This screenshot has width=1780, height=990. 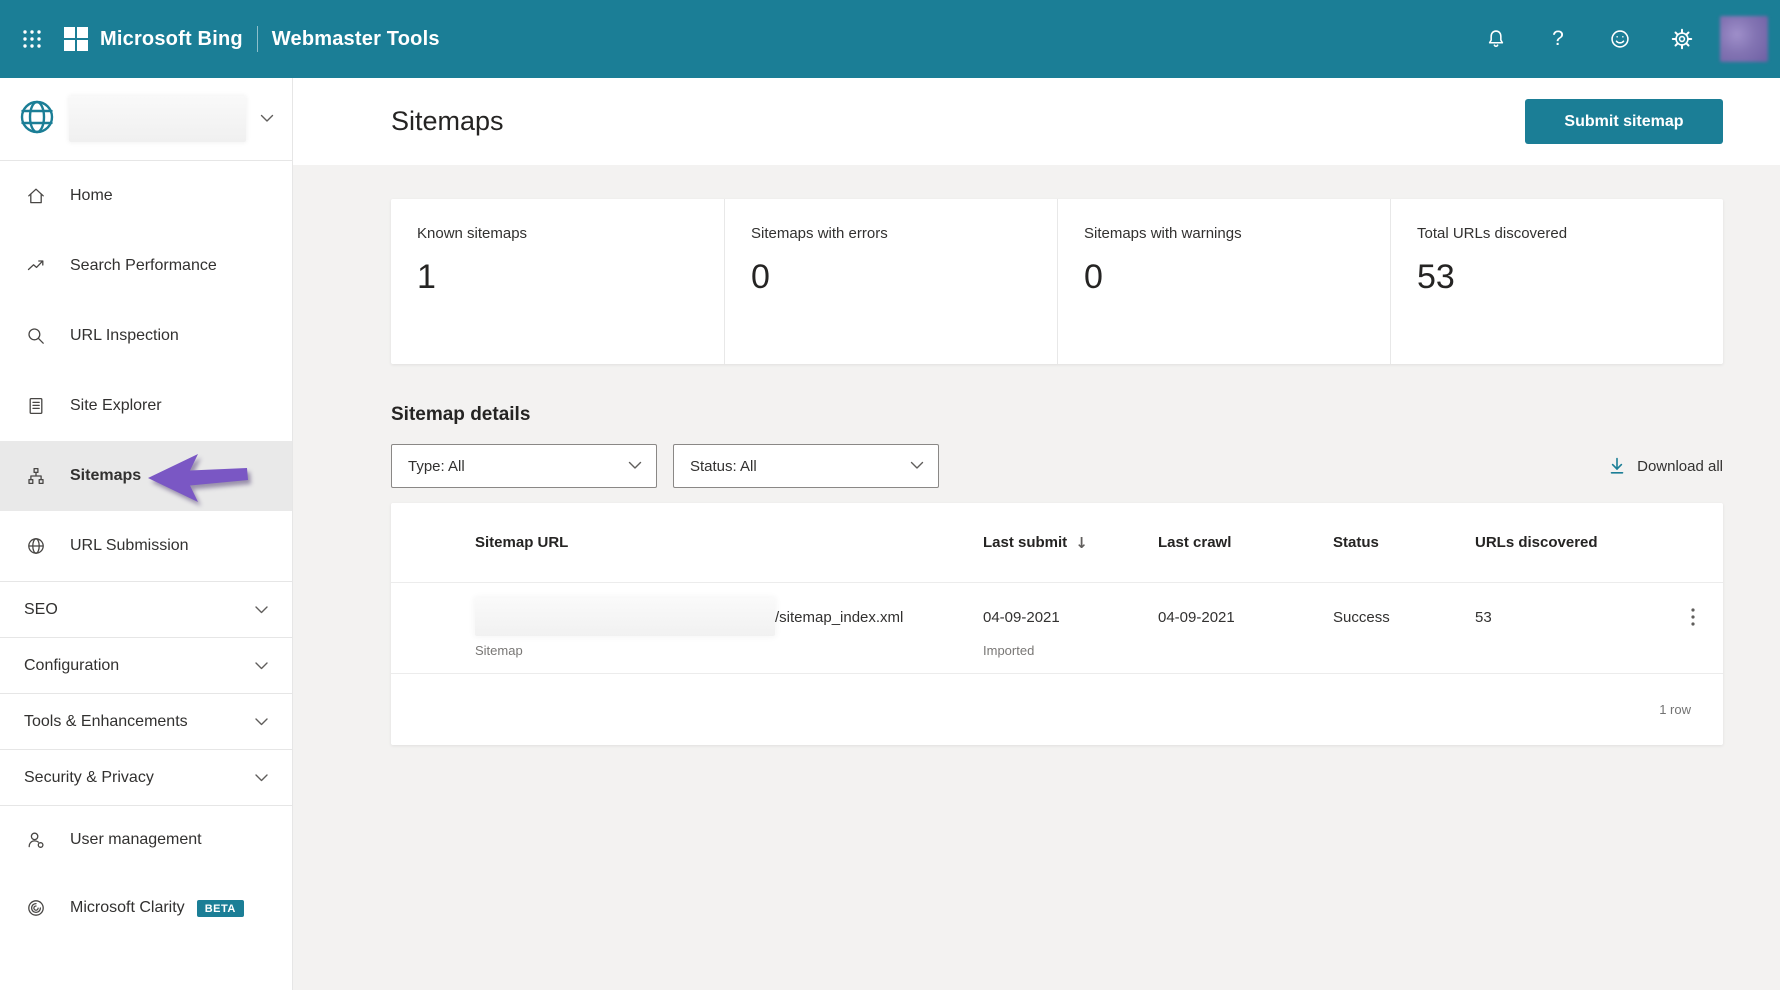 What do you see at coordinates (36, 546) in the screenshot?
I see `globe-icon` at bounding box center [36, 546].